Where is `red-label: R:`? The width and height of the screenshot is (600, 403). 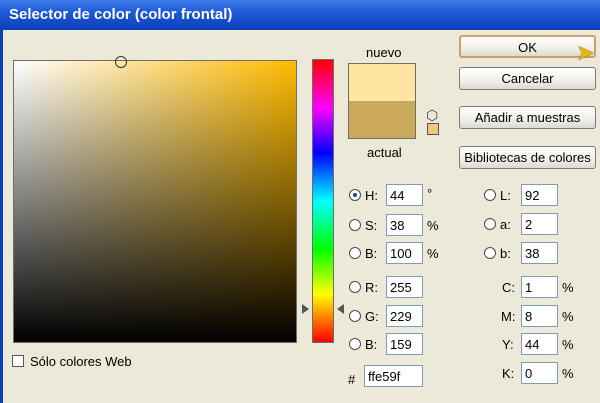 red-label: R: is located at coordinates (371, 287).